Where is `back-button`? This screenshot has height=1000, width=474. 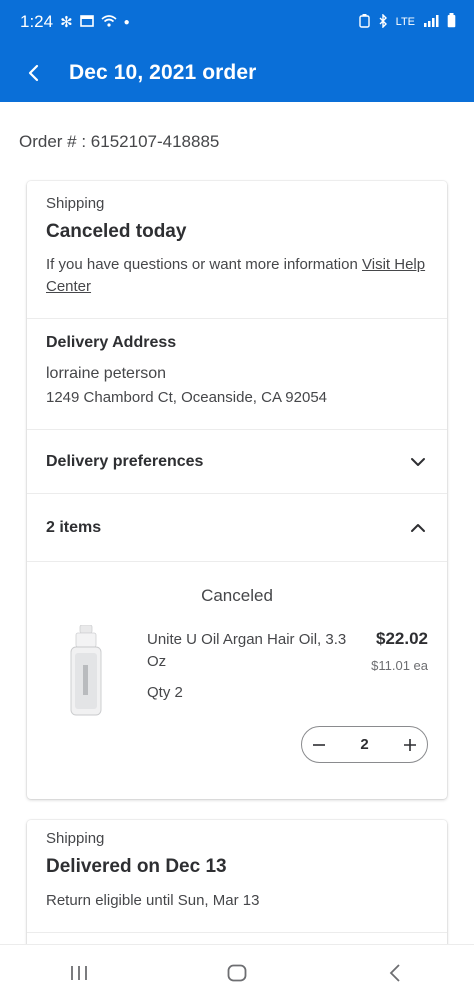
back-button is located at coordinates (34, 73).